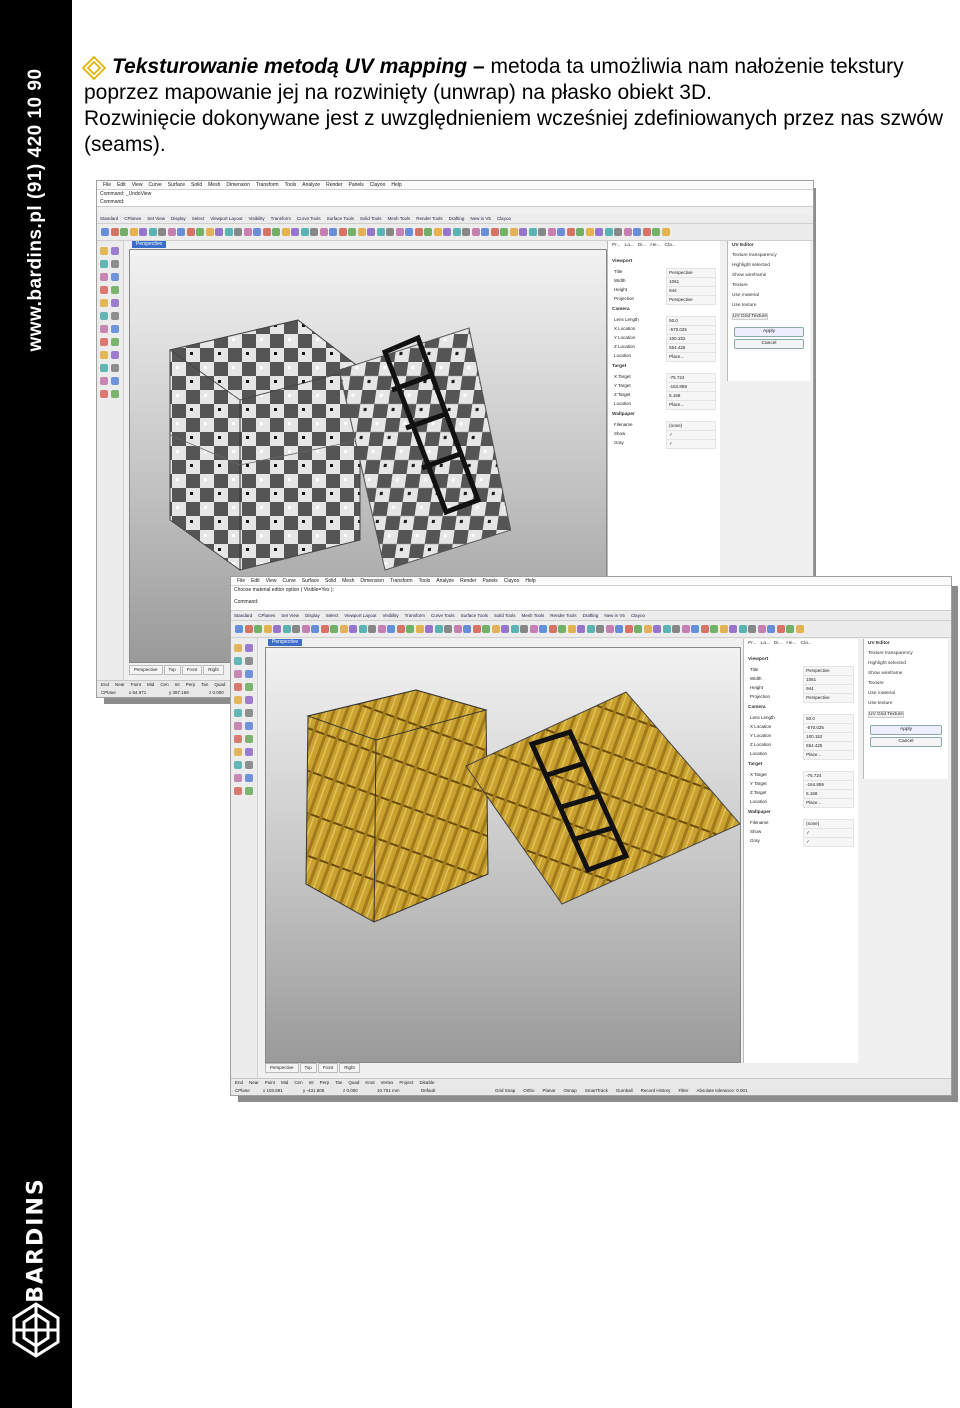  Describe the element at coordinates (656, 1090) in the screenshot. I see `status-toggle: Record History` at that location.